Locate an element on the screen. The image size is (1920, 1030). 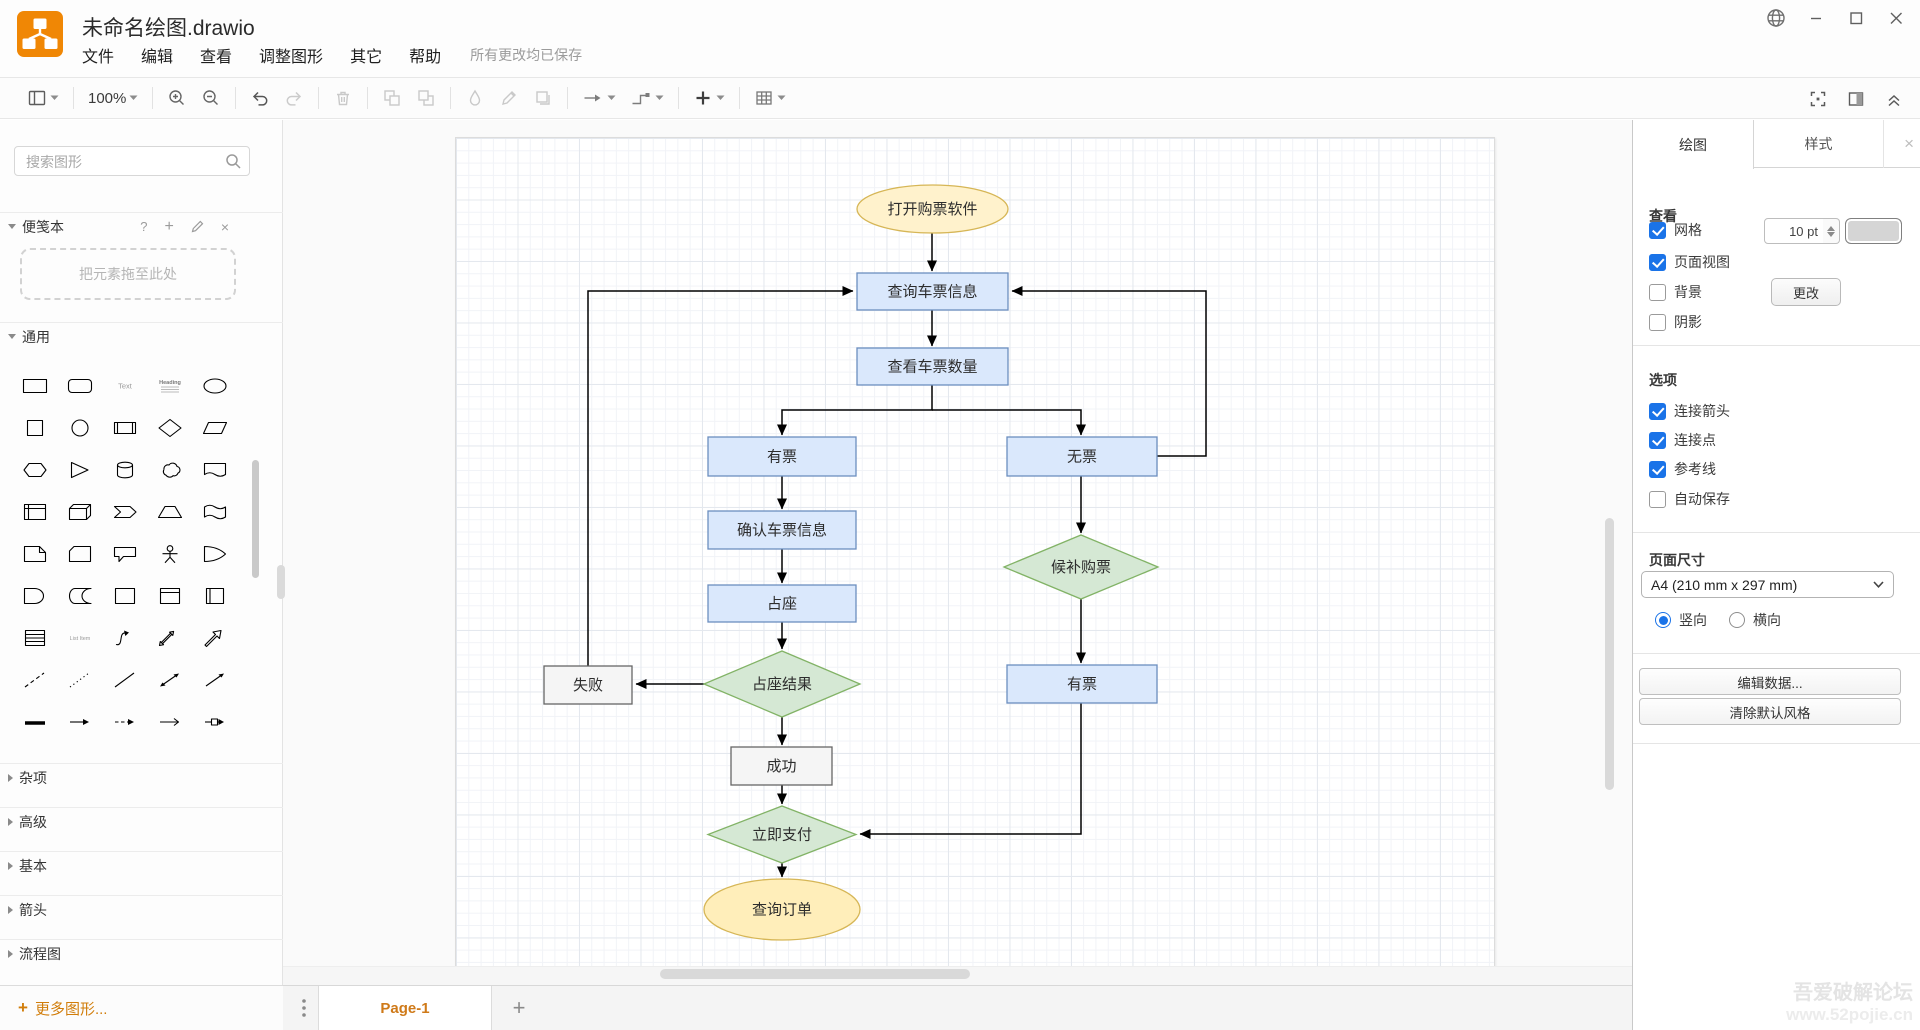
shape-annotation-connector-icon is located at coordinates (214, 722).